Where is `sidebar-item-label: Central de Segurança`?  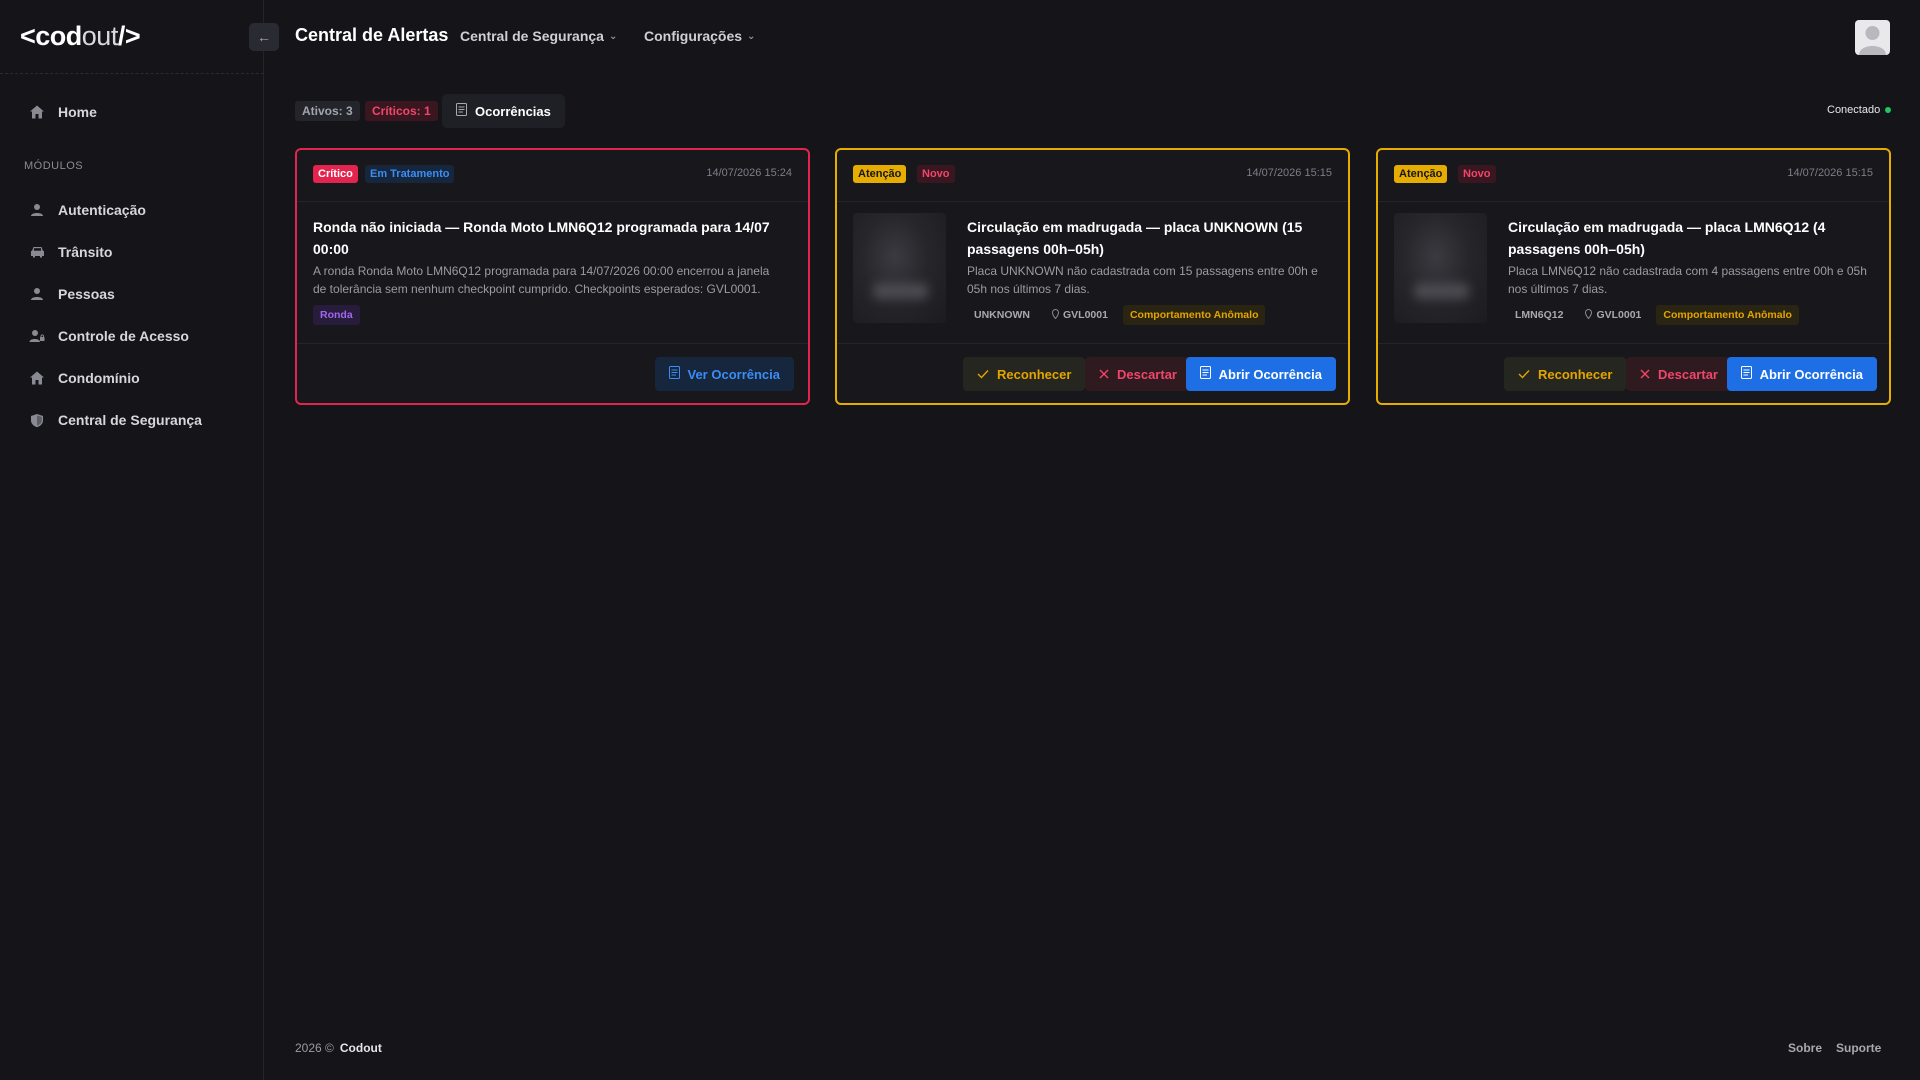
sidebar-item-label: Central de Segurança is located at coordinates (130, 420).